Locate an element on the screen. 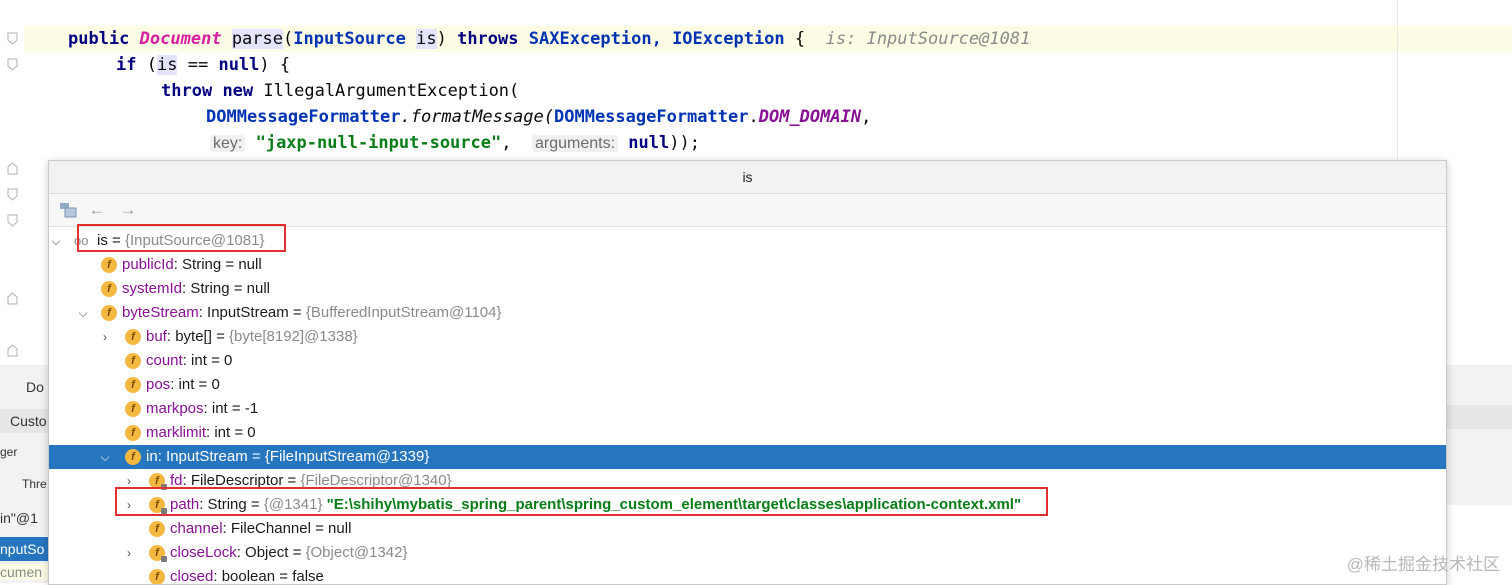 The width and height of the screenshot is (1512, 585). popup-toolbar: ← → is located at coordinates (747, 210).